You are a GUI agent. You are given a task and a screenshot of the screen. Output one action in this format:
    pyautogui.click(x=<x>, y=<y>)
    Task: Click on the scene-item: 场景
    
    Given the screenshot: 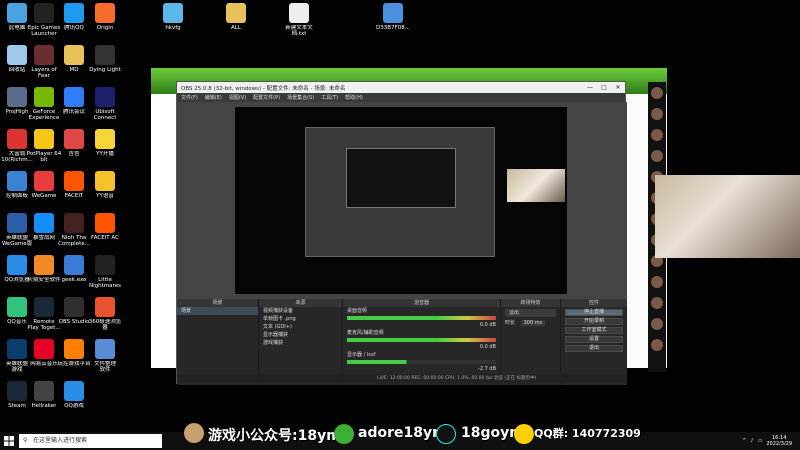 What is the action you would take?
    pyautogui.click(x=217, y=311)
    